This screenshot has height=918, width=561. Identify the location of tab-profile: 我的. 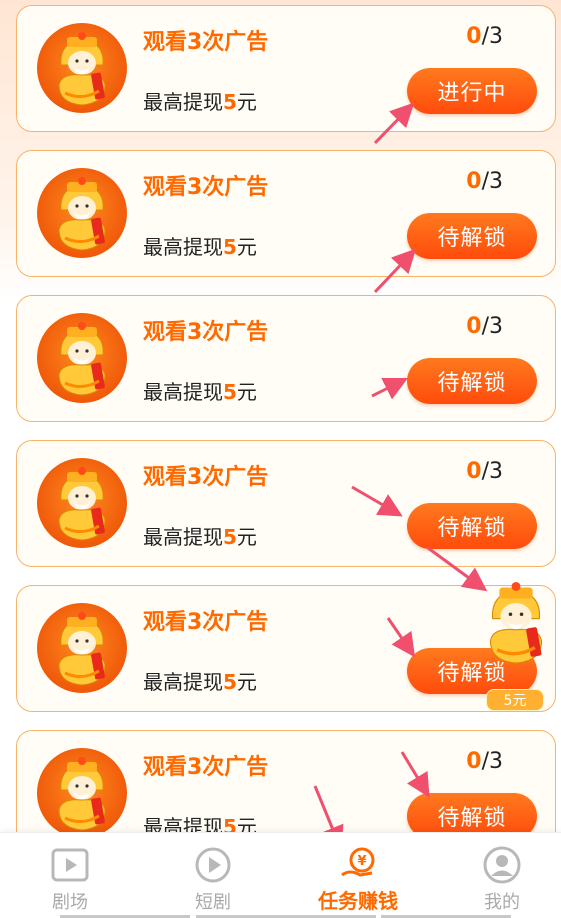
(496, 875).